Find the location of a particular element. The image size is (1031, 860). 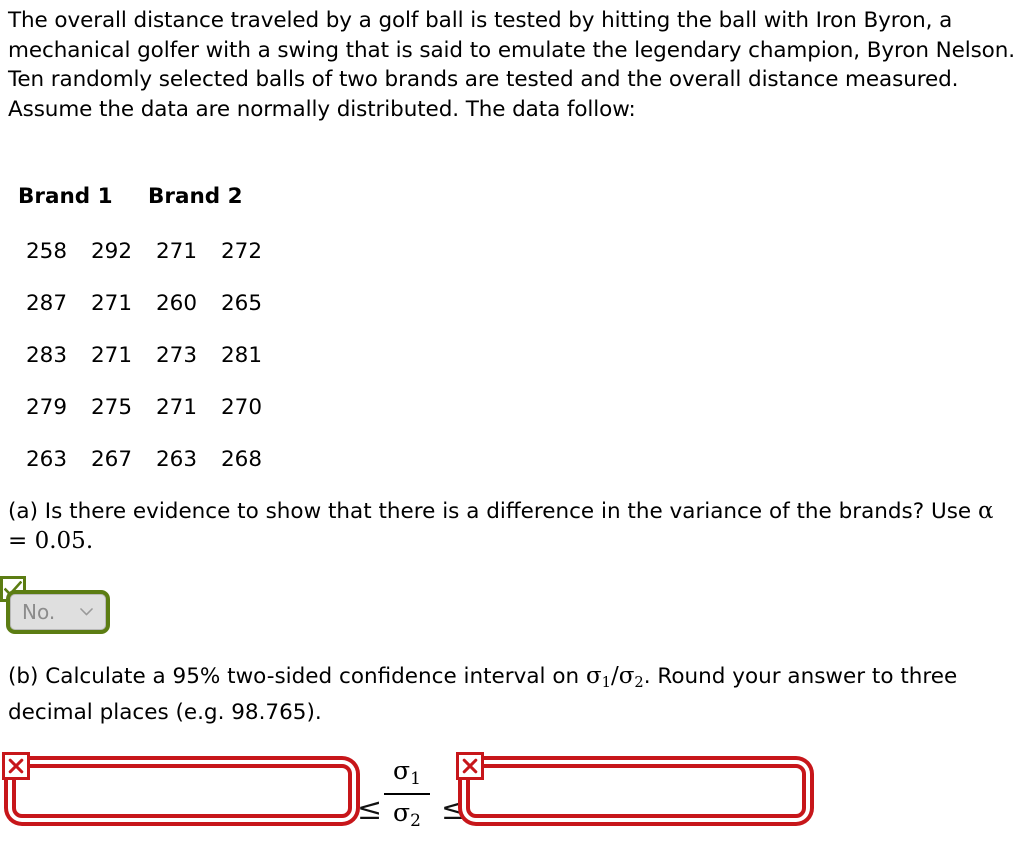

part-a-period: . is located at coordinates (89, 540).